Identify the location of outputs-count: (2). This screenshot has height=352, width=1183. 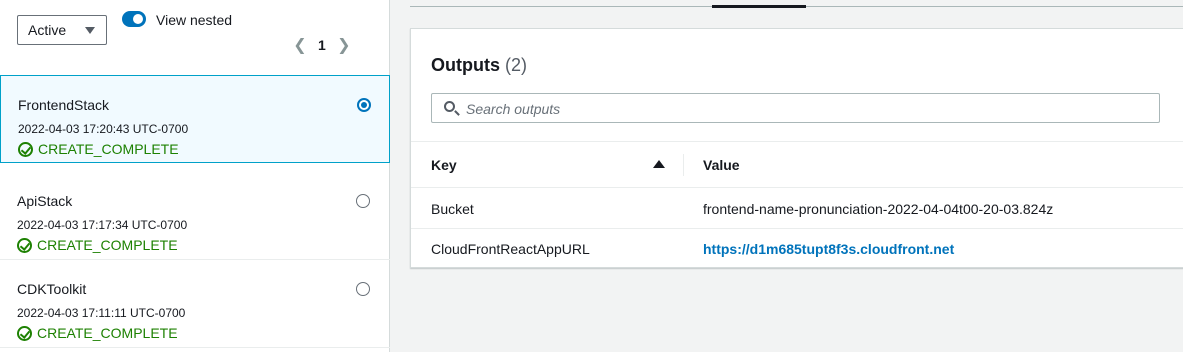
(516, 65).